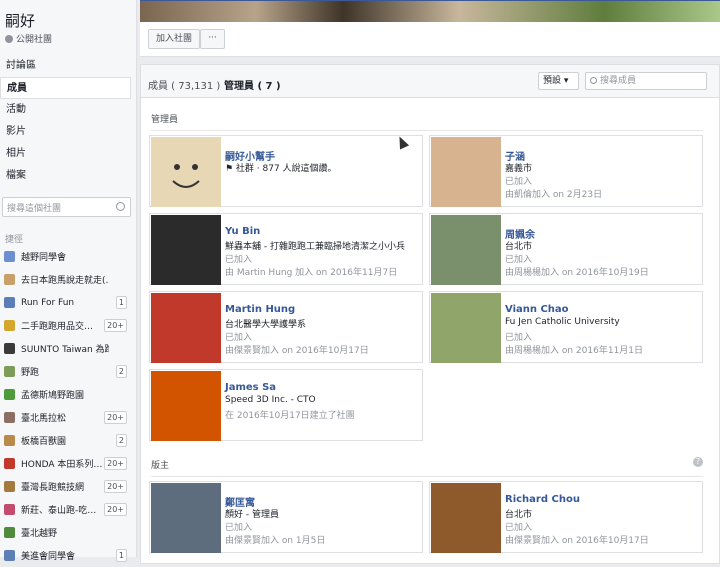  I want to click on more-options-button: ···, so click(212, 39).